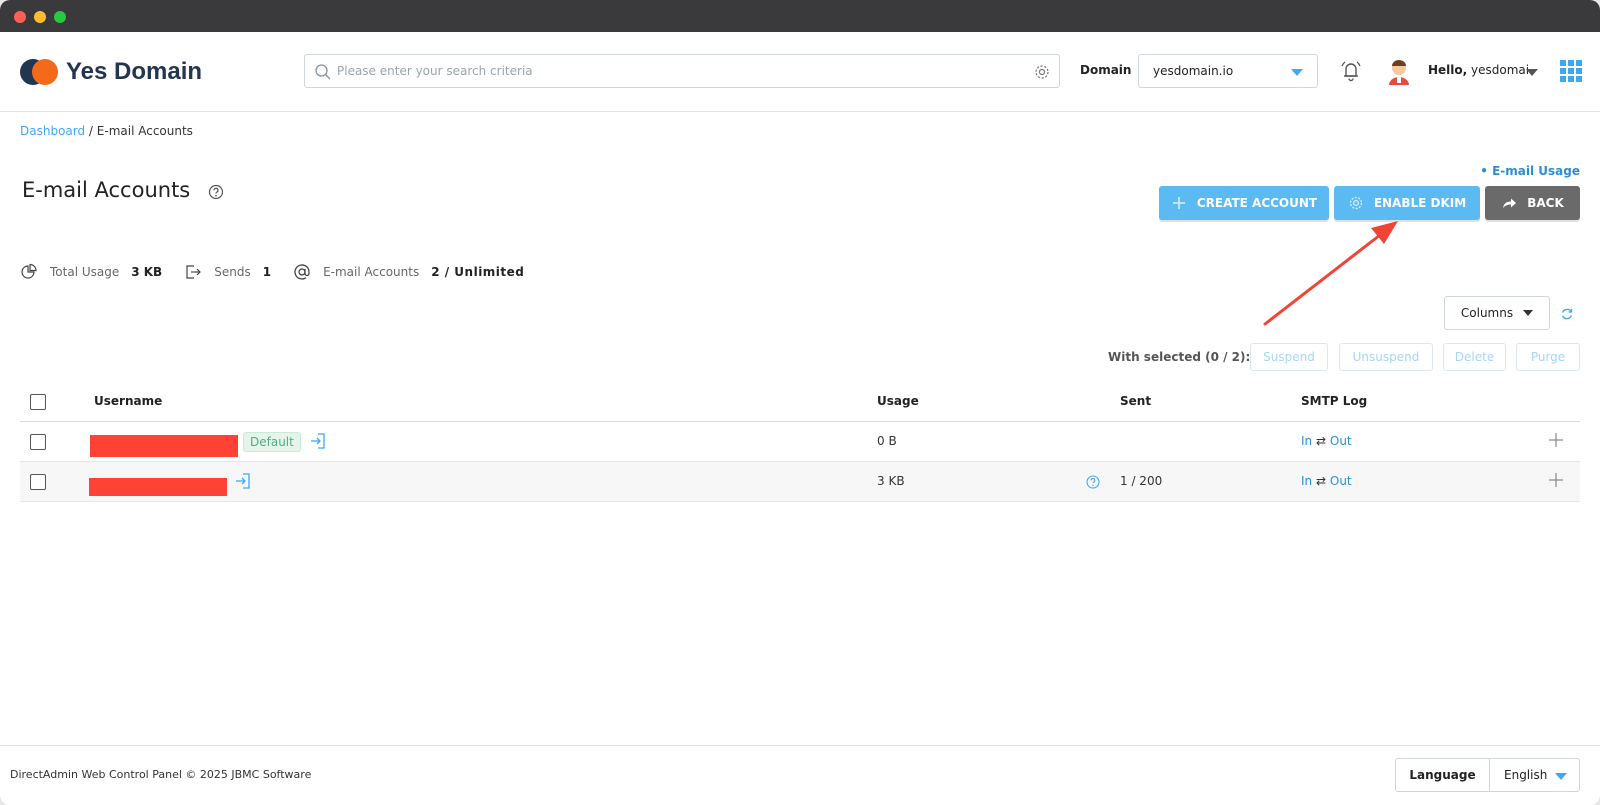  What do you see at coordinates (85, 272) in the screenshot?
I see `total-usage-label: Total Usage` at bounding box center [85, 272].